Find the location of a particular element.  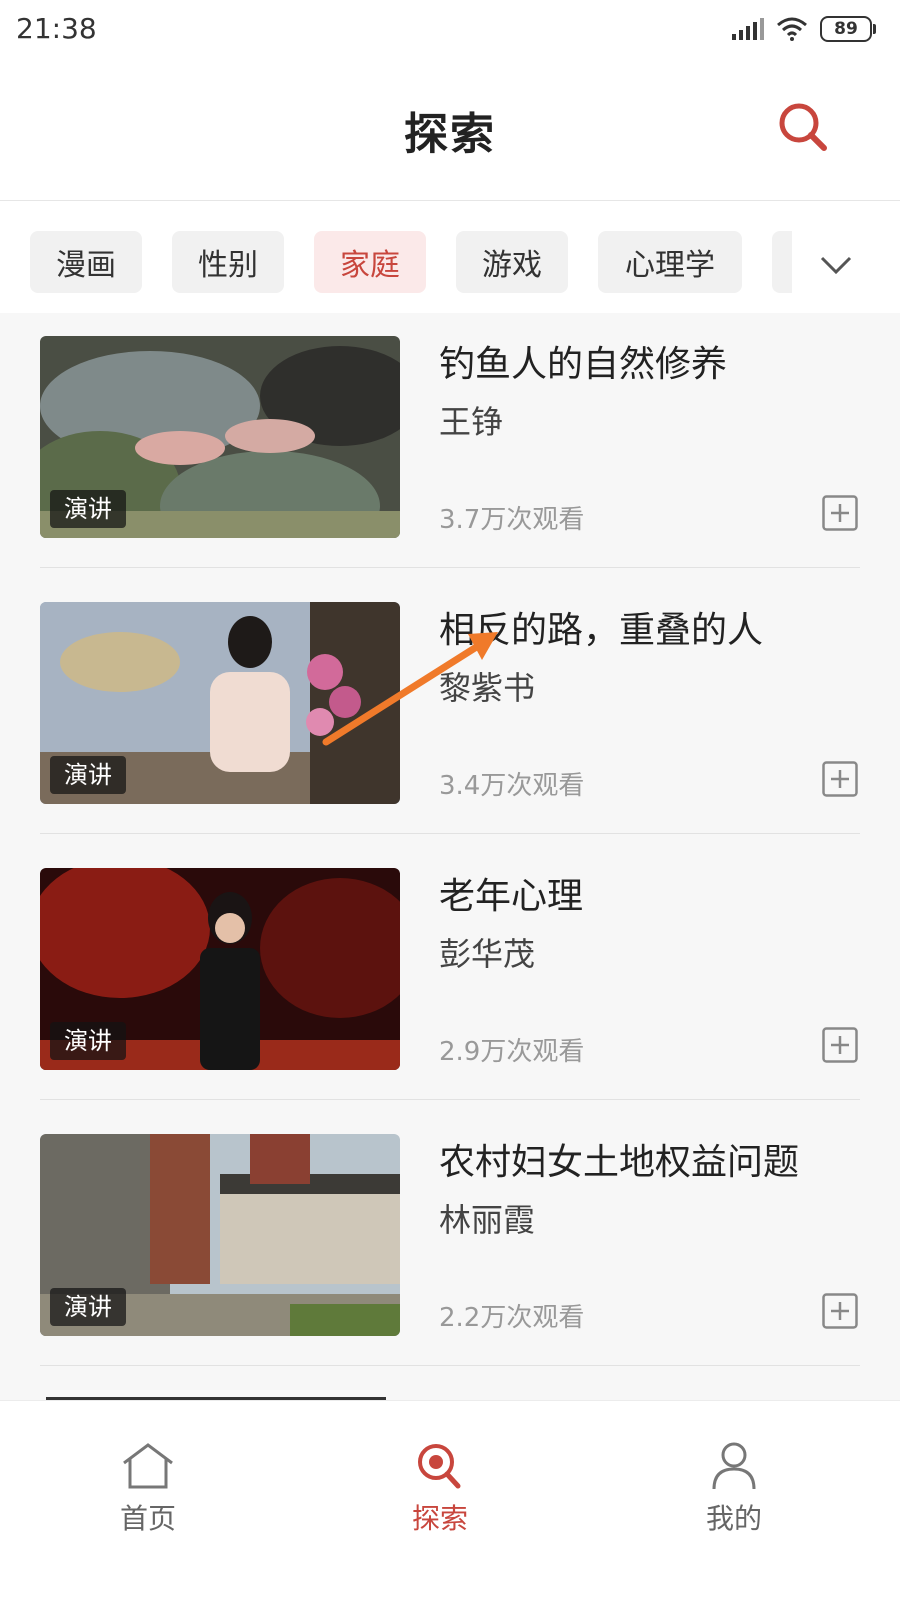

list-item: 演讲 老年心理 彭华茂 2.9万次观看 is located at coordinates (450, 961).